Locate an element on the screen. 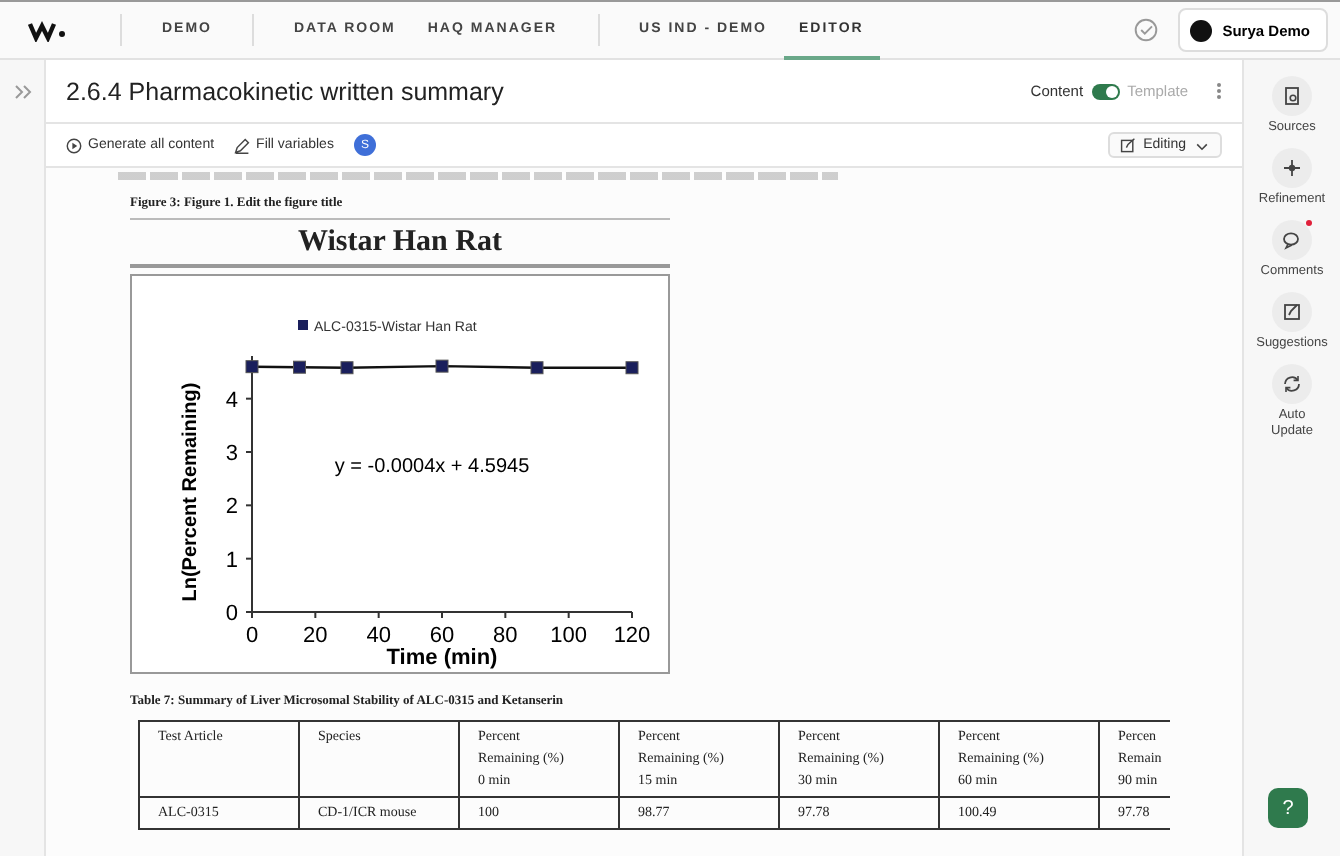 The height and width of the screenshot is (856, 1340). y-tick-label: 2 is located at coordinates (231, 507).